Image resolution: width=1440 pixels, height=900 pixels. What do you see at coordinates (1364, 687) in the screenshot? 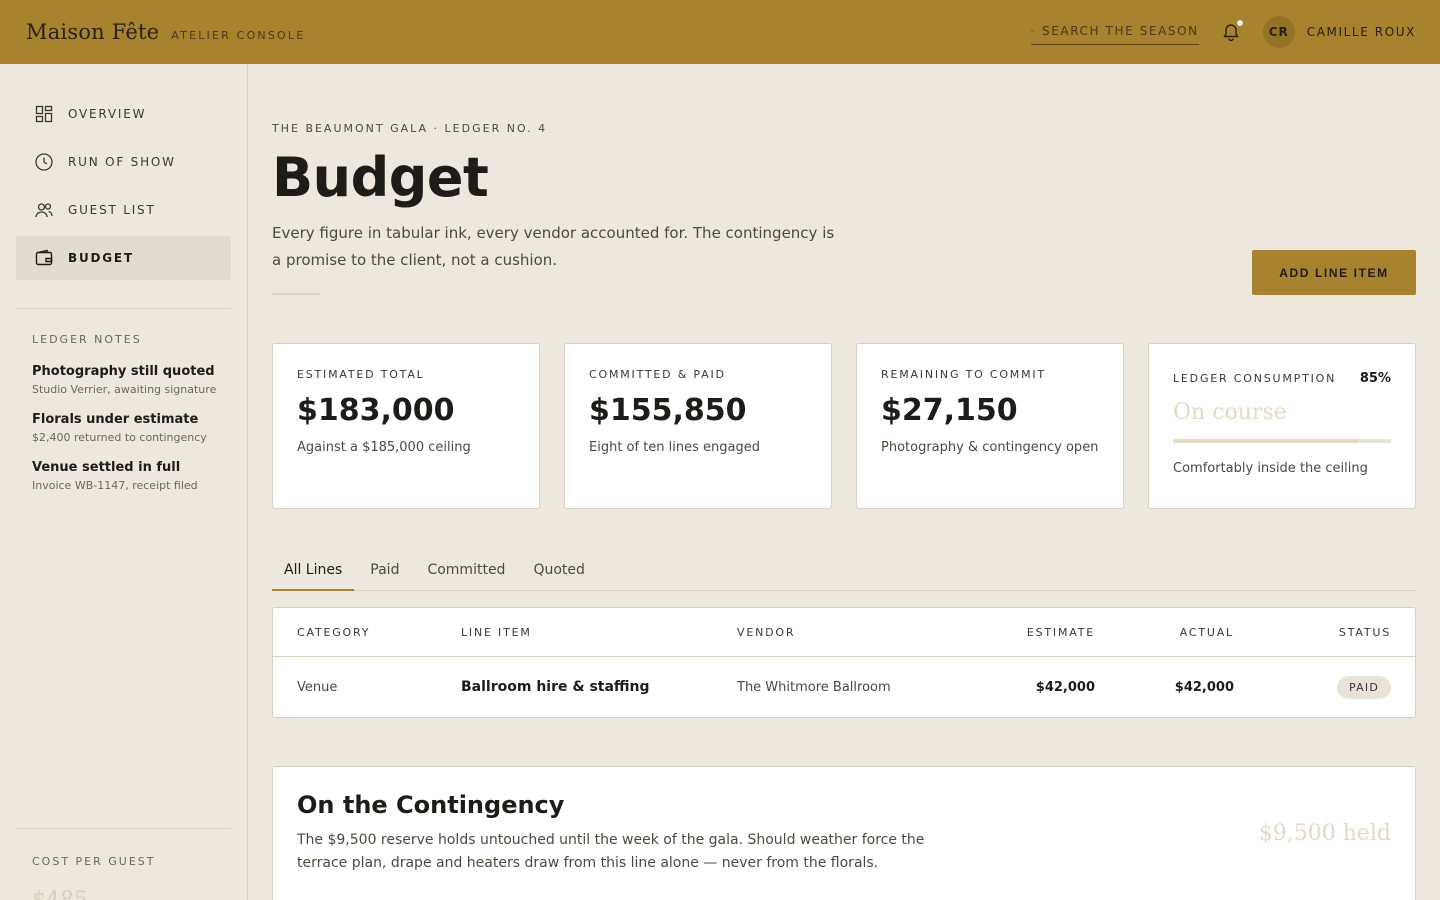
I see `status-badge: Paid` at bounding box center [1364, 687].